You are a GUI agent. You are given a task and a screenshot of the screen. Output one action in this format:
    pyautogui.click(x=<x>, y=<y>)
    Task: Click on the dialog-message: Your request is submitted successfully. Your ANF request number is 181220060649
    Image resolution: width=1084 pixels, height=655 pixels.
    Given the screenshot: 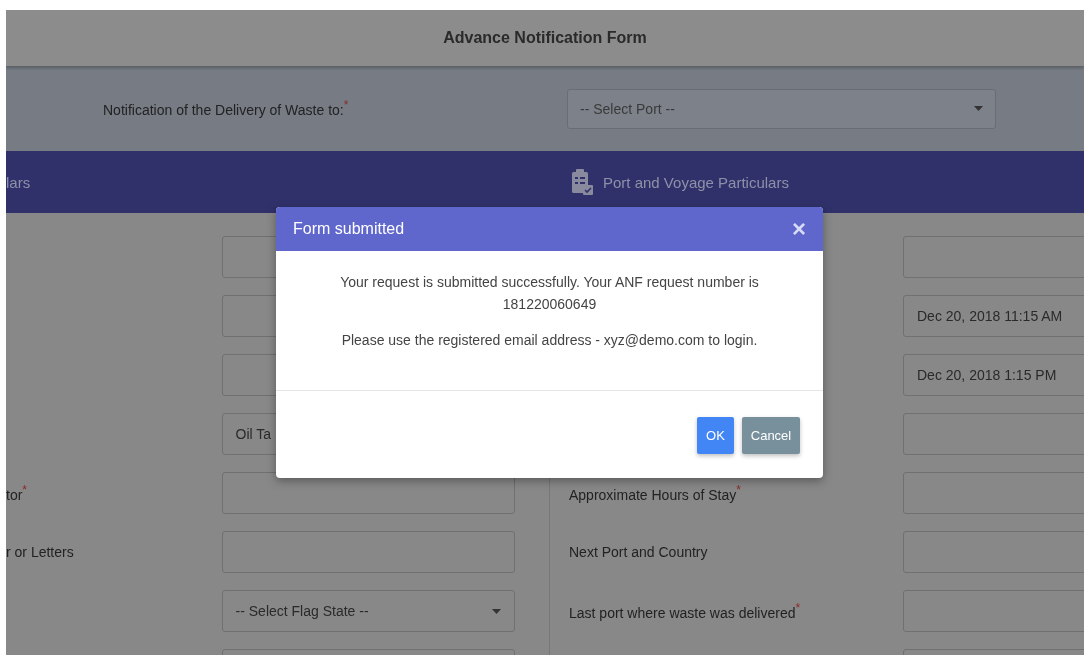 What is the action you would take?
    pyautogui.click(x=549, y=293)
    